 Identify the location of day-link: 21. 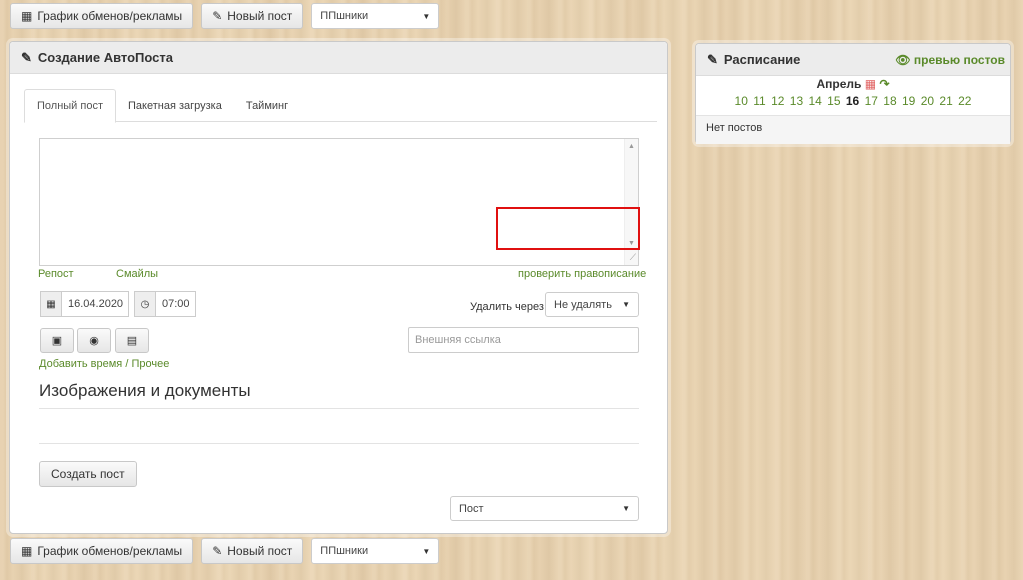
(945, 101).